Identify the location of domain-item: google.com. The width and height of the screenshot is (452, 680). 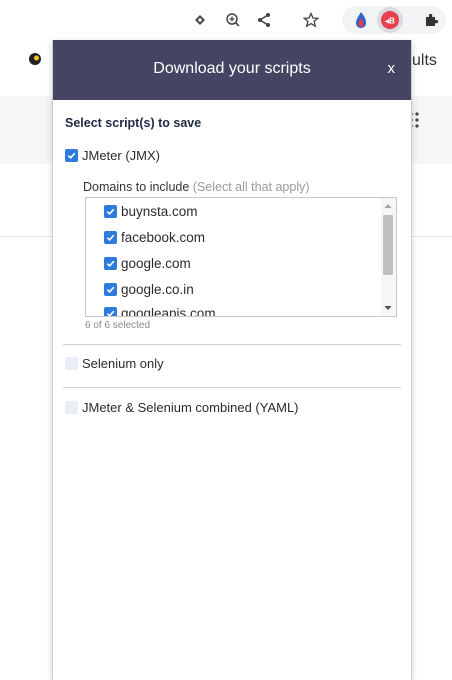
(147, 263).